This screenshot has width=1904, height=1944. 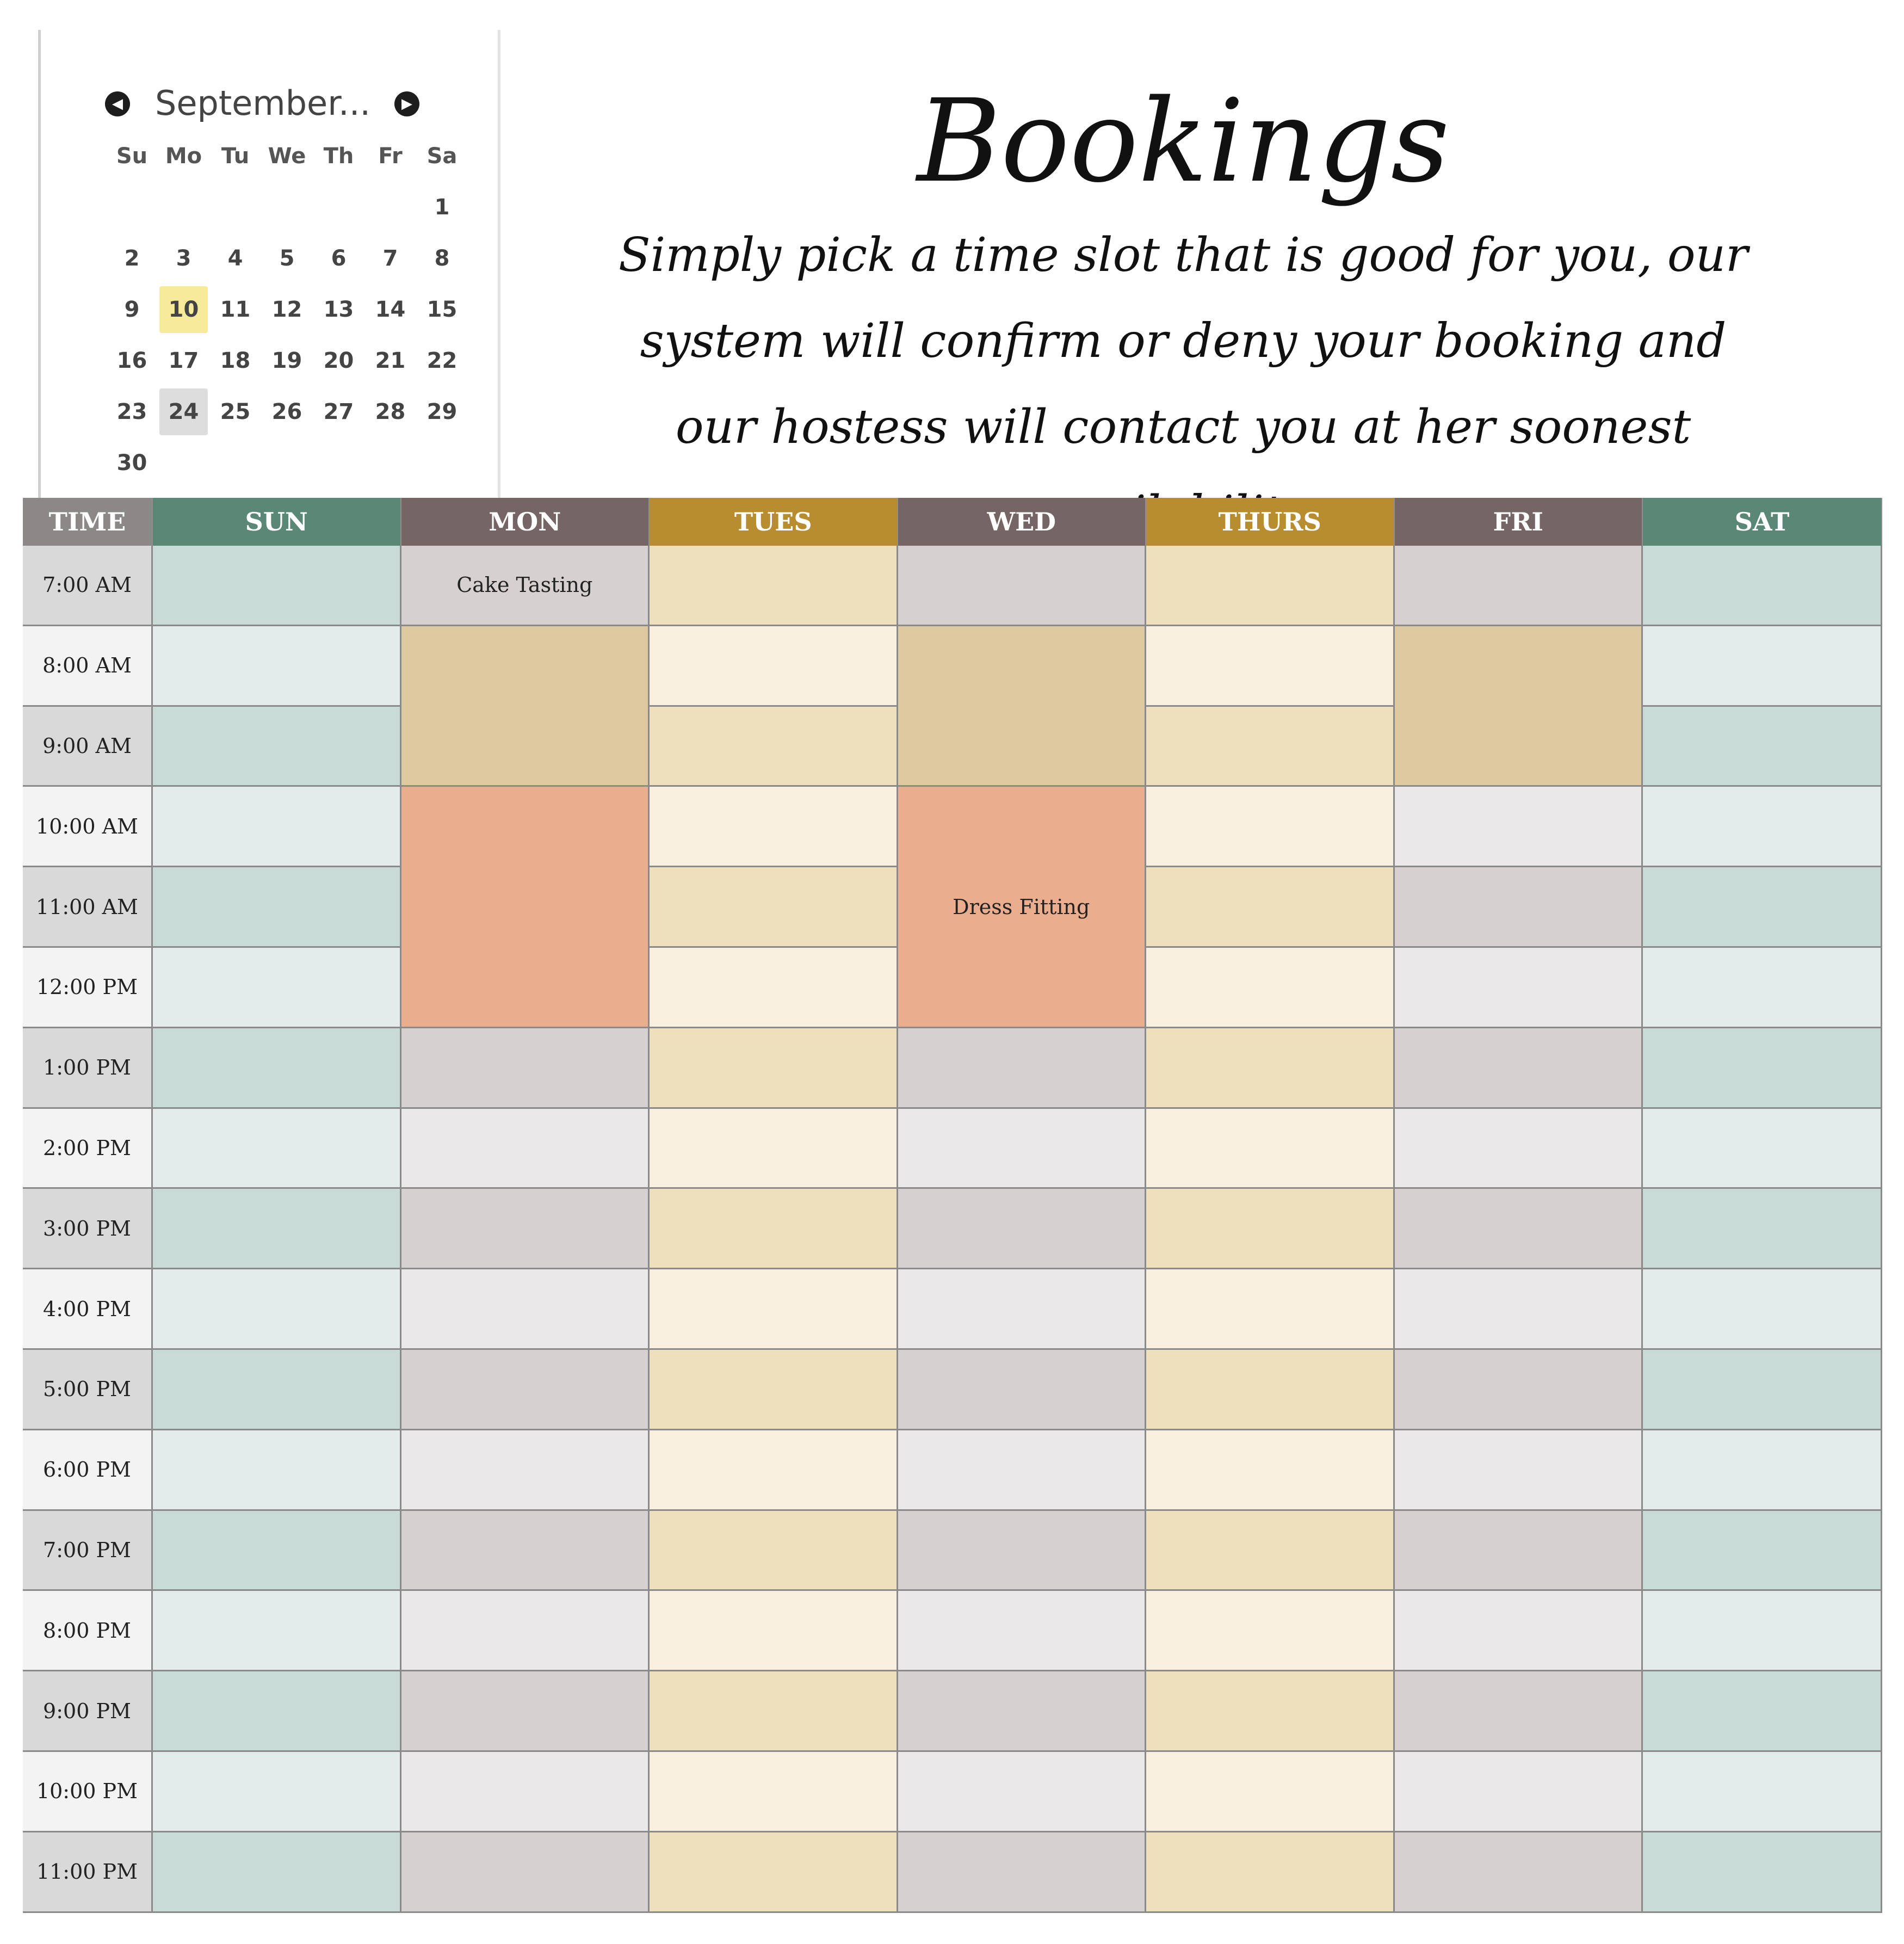 I want to click on calendar-day: 23, so click(x=132, y=411).